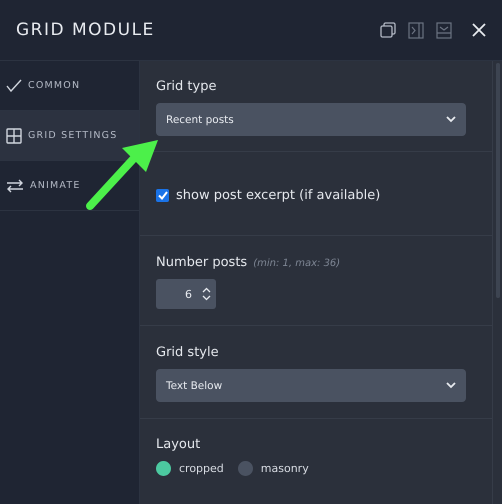  What do you see at coordinates (311, 195) in the screenshot?
I see `excerpt-checkbox-row: show post excerpt (if available)` at bounding box center [311, 195].